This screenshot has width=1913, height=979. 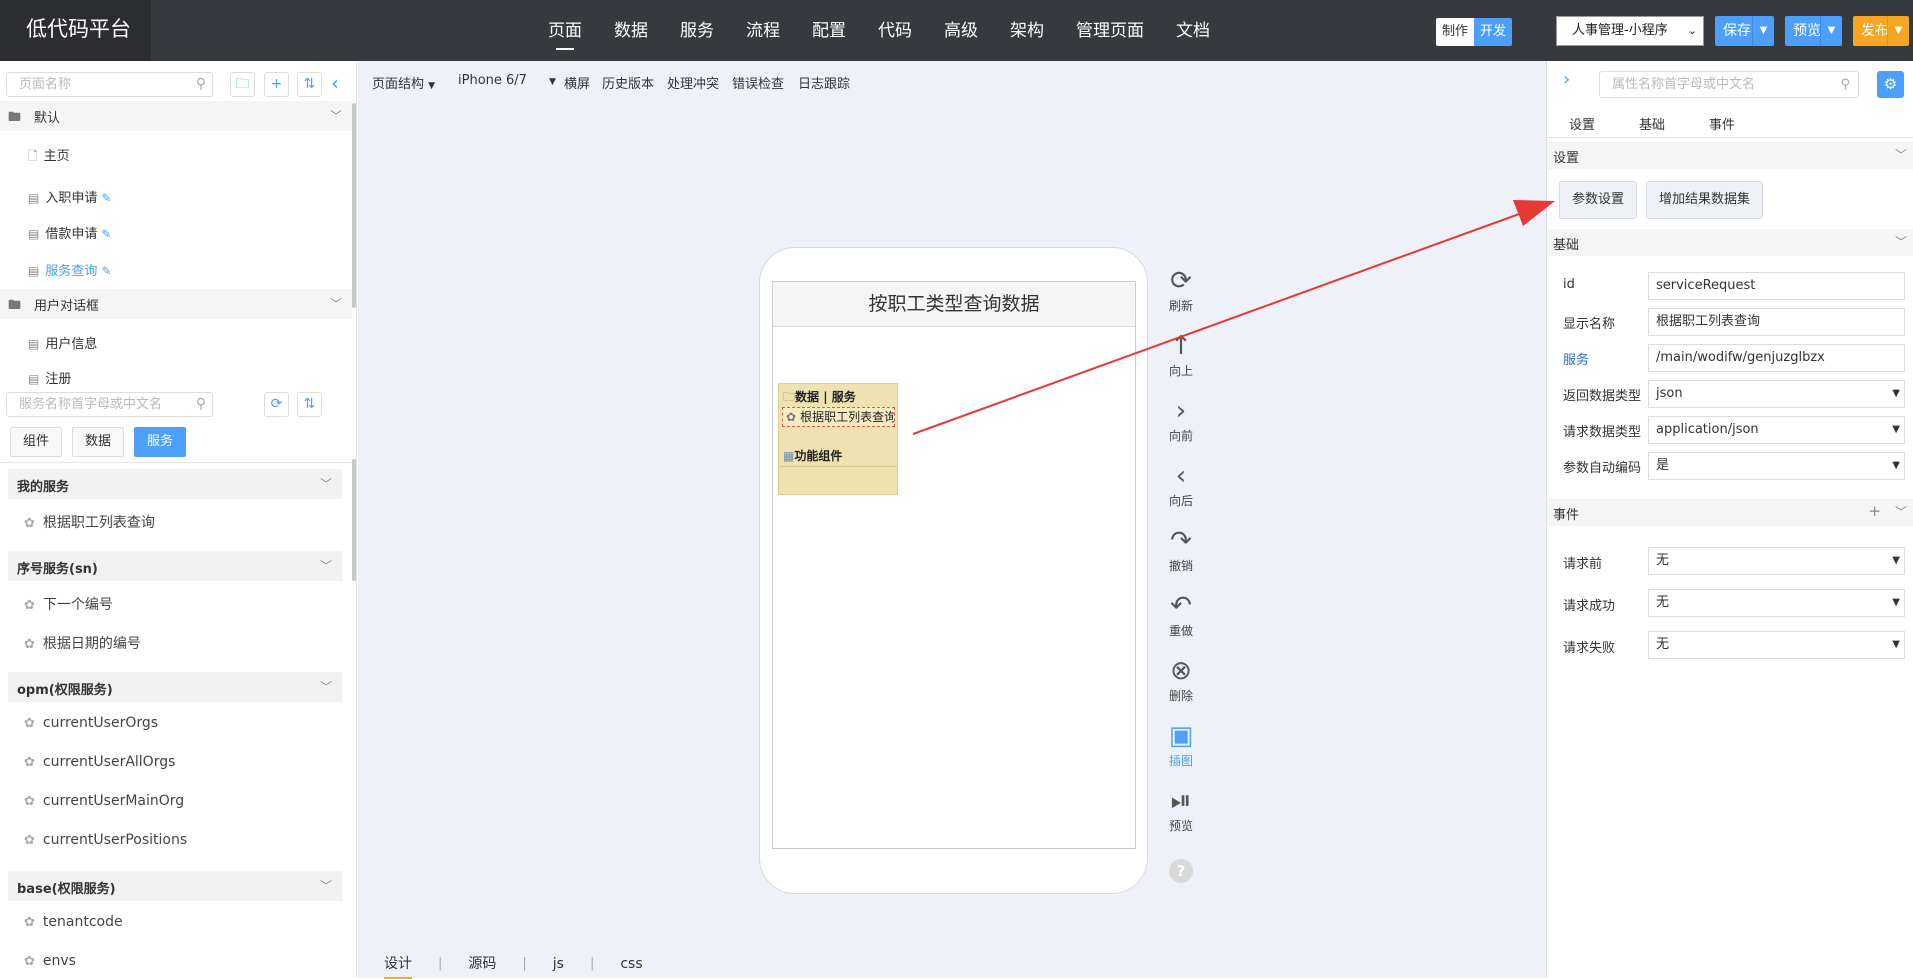 What do you see at coordinates (242, 84) in the screenshot?
I see `new-folder-icon: 🗀` at bounding box center [242, 84].